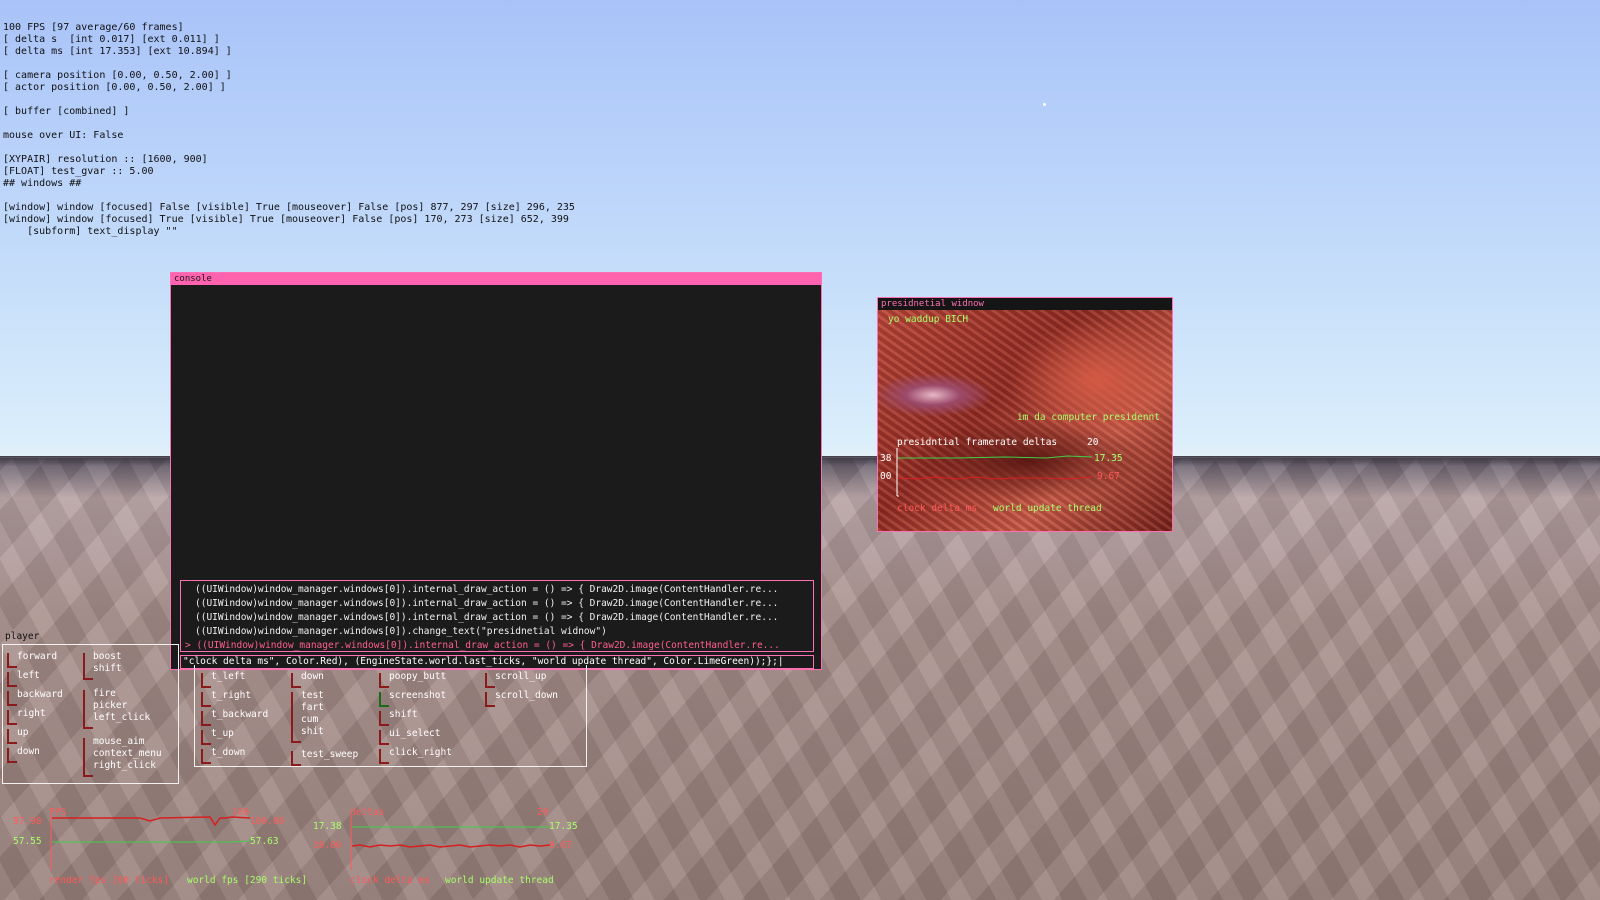 This screenshot has width=1600, height=900. I want to click on key-right: right, so click(26, 716).